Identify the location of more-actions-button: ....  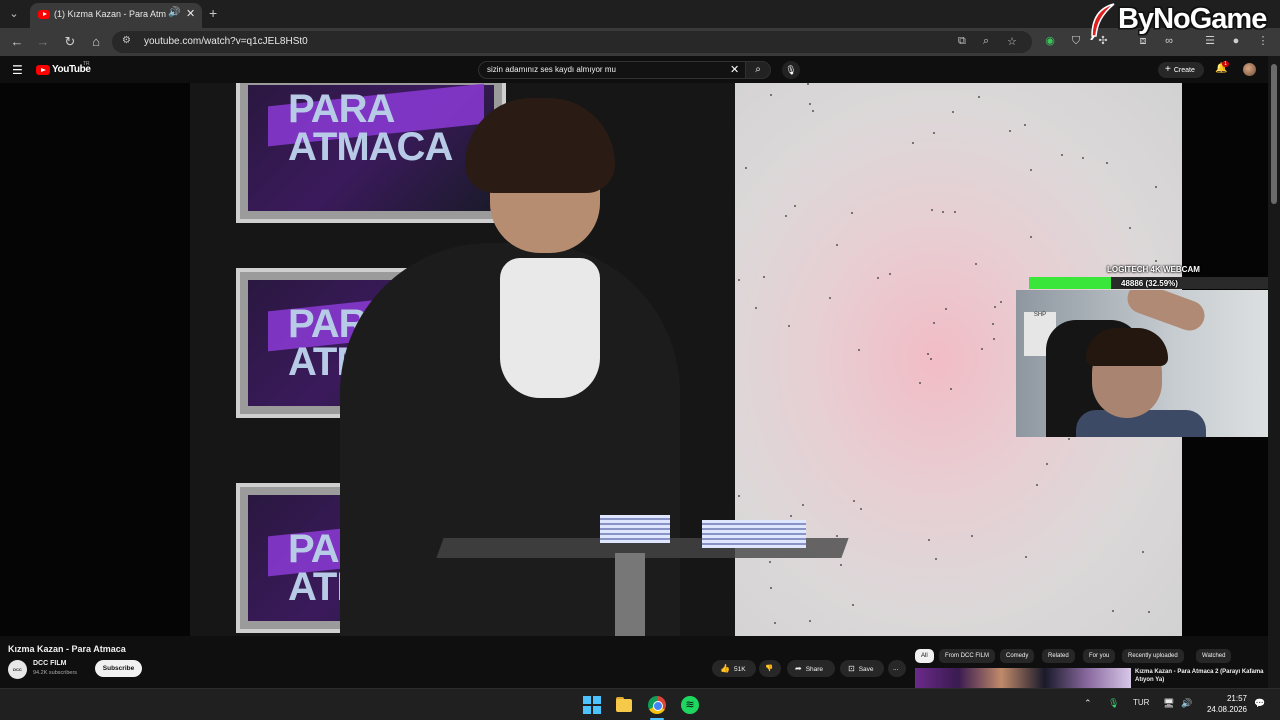
(897, 668).